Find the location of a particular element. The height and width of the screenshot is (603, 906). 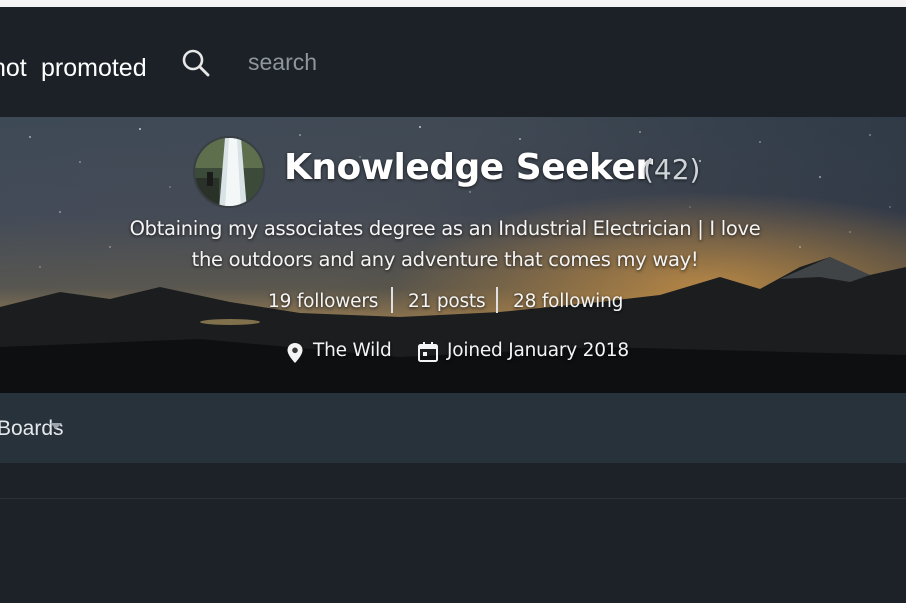

followers-count: 19 followers is located at coordinates (323, 301).